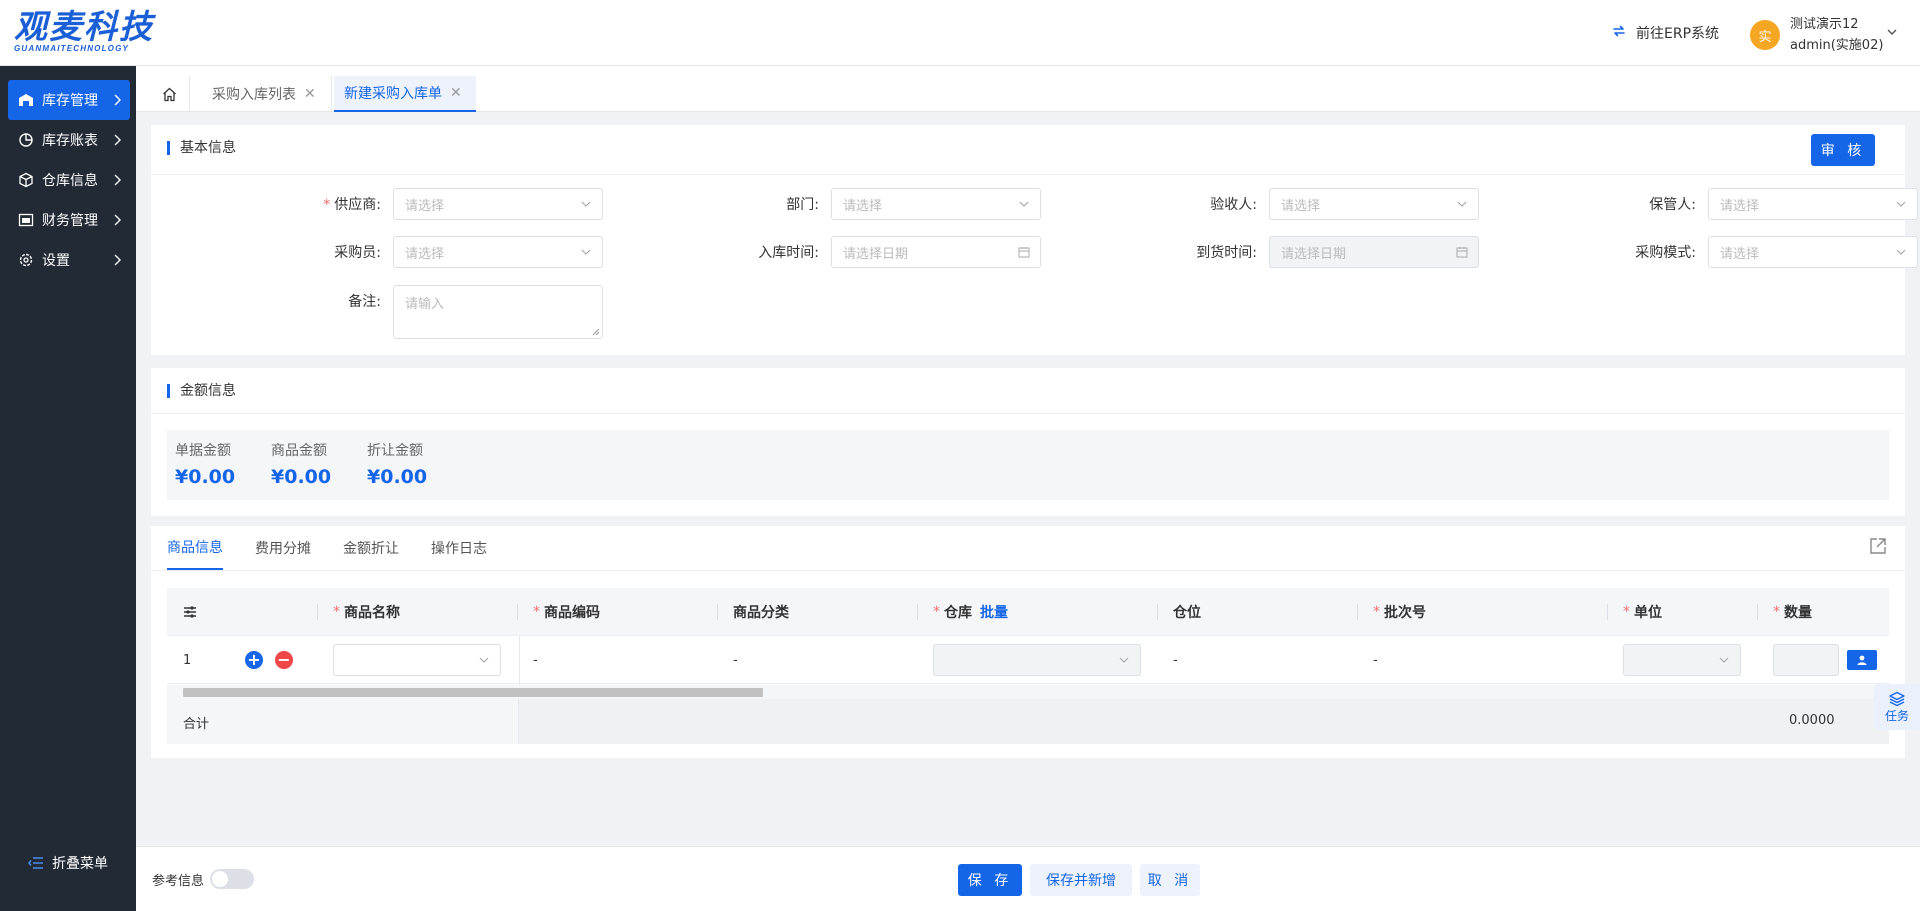  I want to click on col-batch-no: * 批次号, so click(1482, 612).